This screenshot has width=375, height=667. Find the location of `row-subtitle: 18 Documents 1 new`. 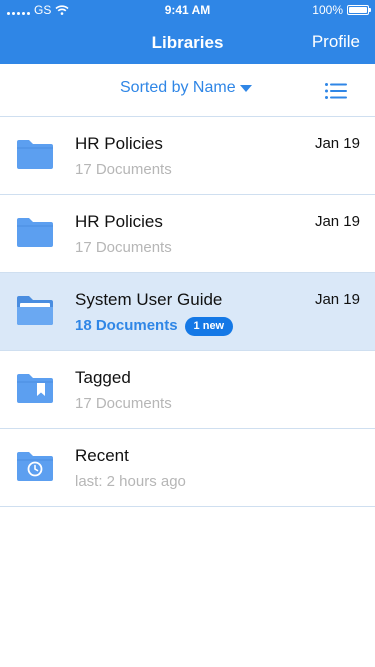

row-subtitle: 18 Documents 1 new is located at coordinates (154, 326).